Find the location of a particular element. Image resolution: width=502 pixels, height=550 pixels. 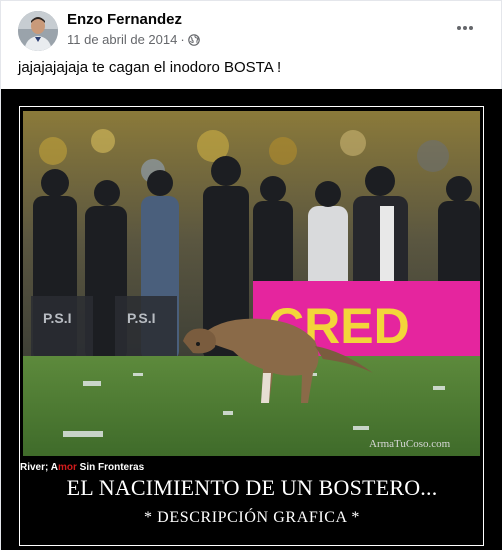

more-horizontal-icon is located at coordinates (465, 28).